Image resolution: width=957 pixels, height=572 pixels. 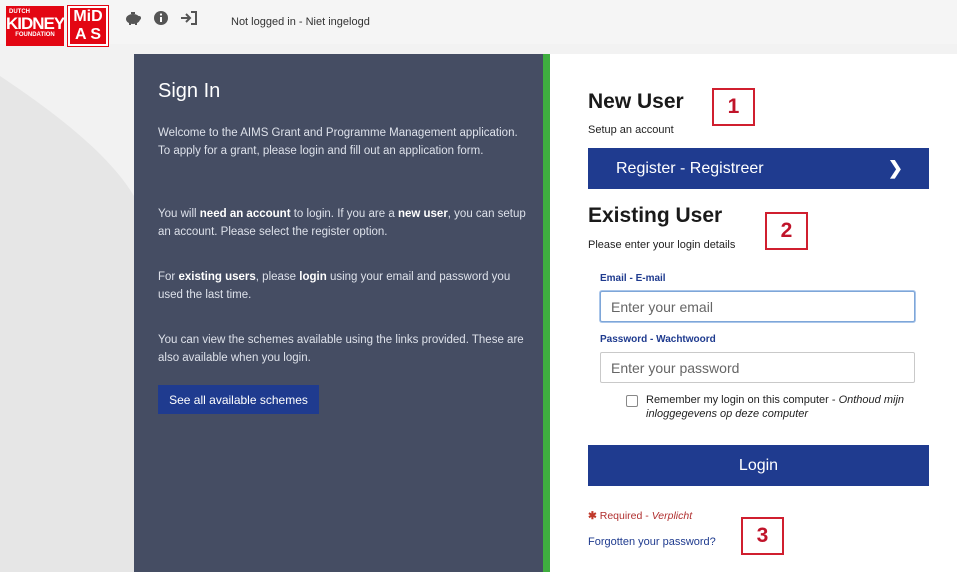 I want to click on email-input, so click(x=757, y=306).